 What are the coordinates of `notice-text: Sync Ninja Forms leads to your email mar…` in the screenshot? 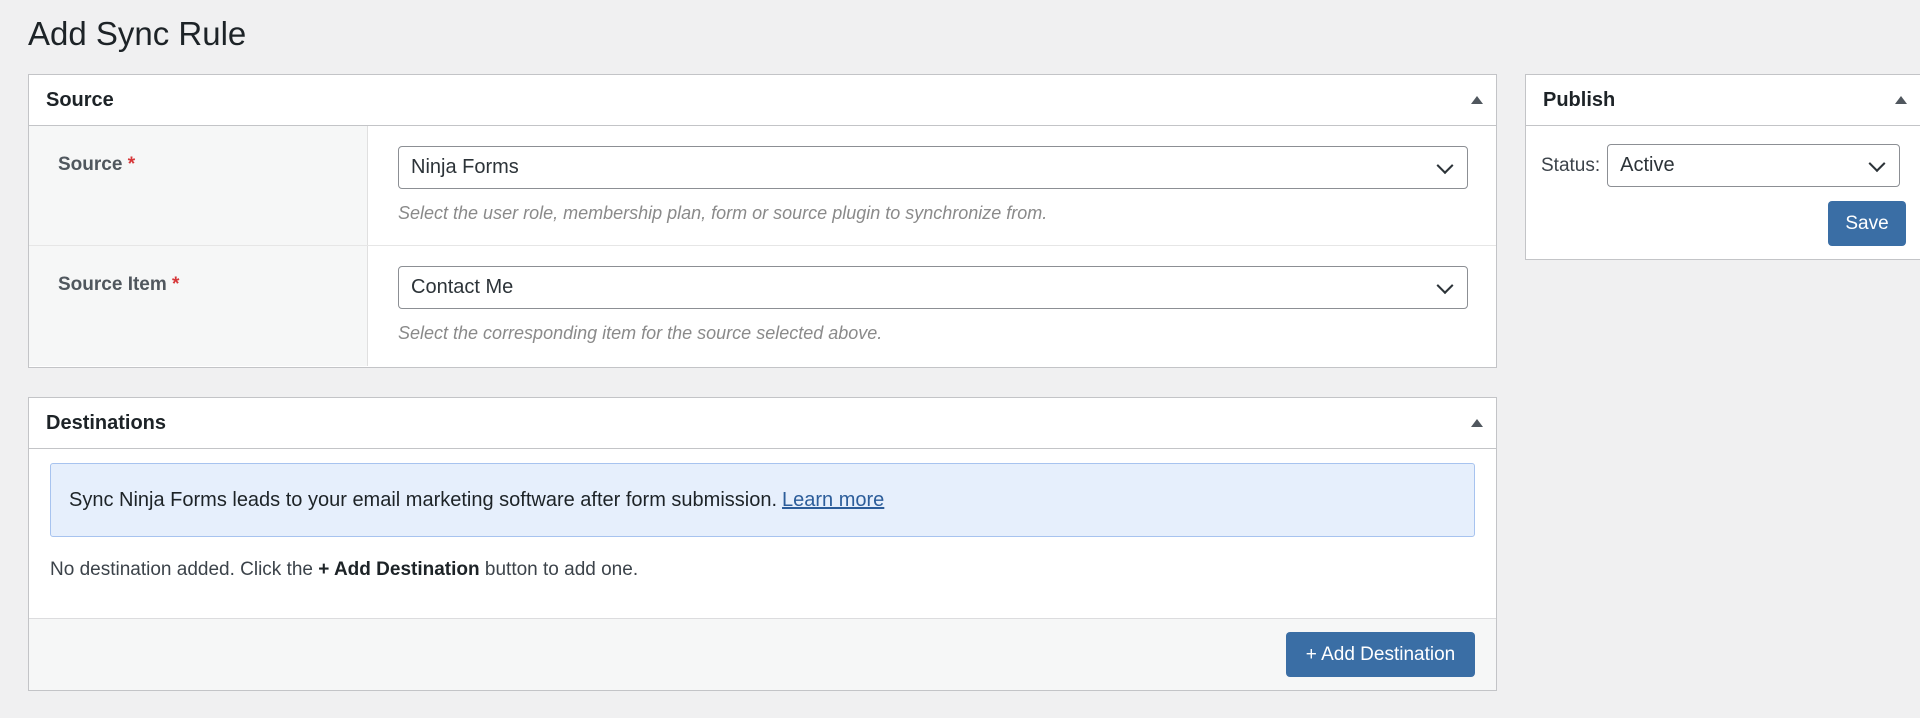 It's located at (423, 499).